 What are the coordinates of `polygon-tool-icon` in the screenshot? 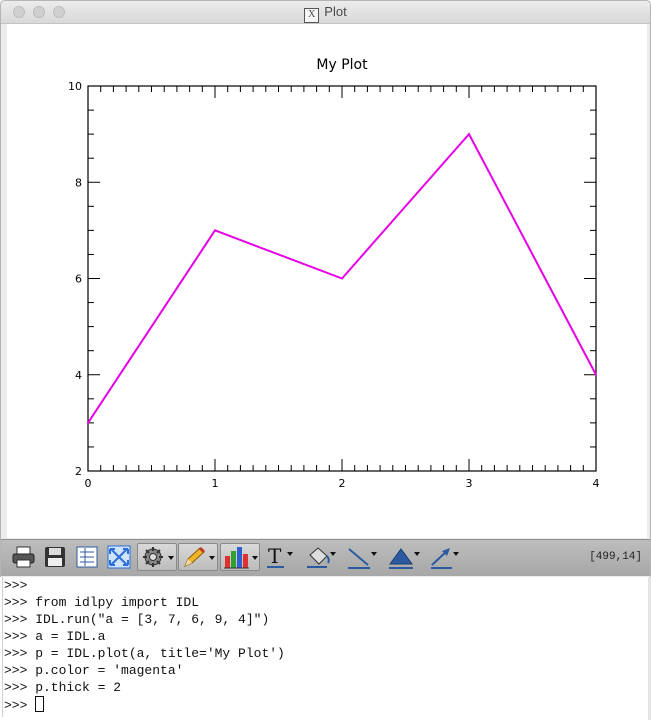 It's located at (404, 558).